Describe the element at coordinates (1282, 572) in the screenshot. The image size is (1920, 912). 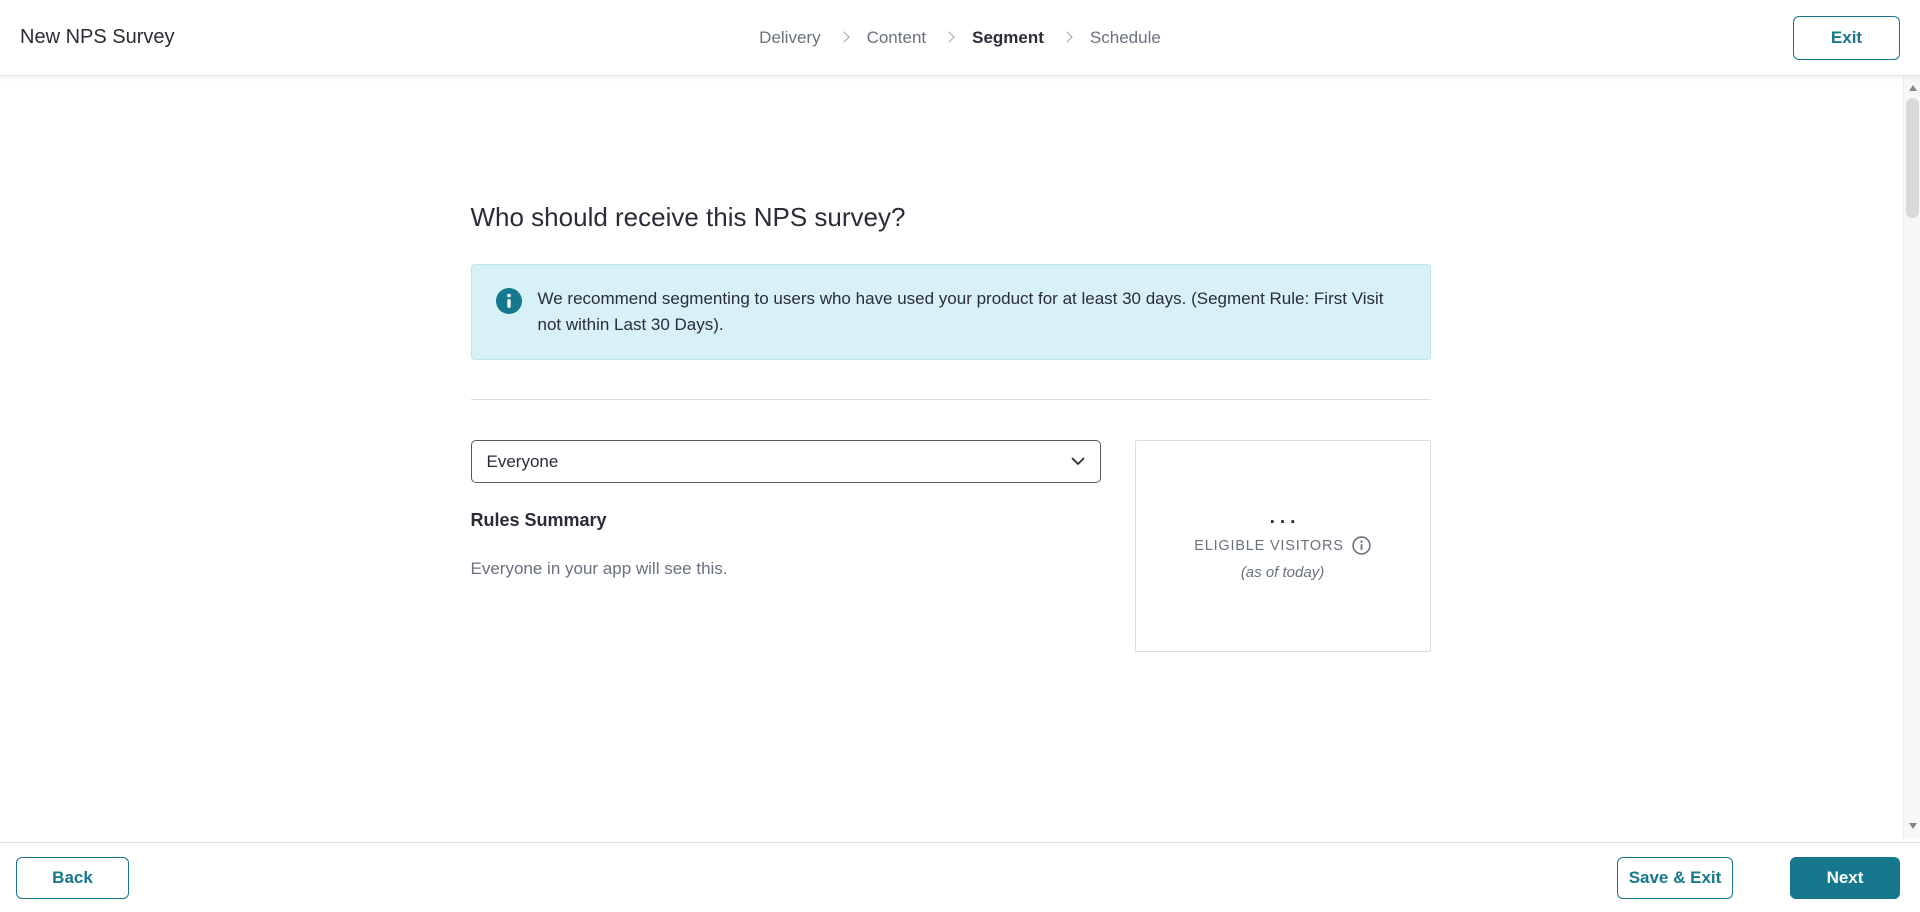
I see `as-of-today-note: (as of today)` at that location.